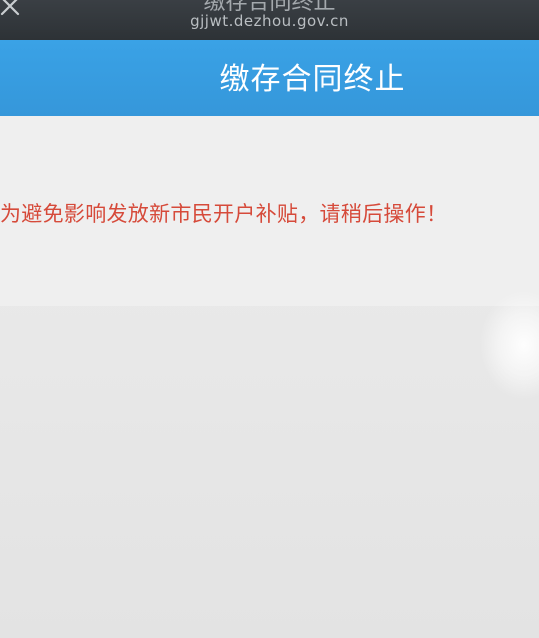 This screenshot has width=539, height=638. Describe the element at coordinates (224, 214) in the screenshot. I see `notice-message: 为避免影响发放新市民开户补贴，请稍后操作！` at that location.